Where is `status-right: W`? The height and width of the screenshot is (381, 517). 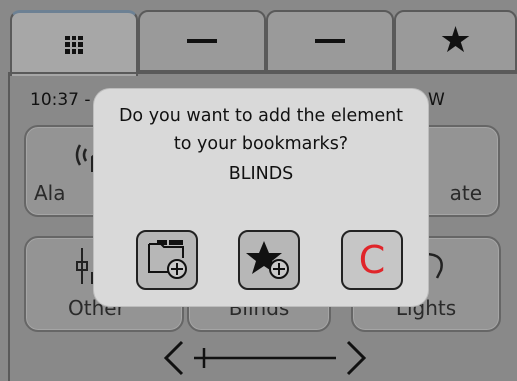 status-right: W is located at coordinates (436, 100).